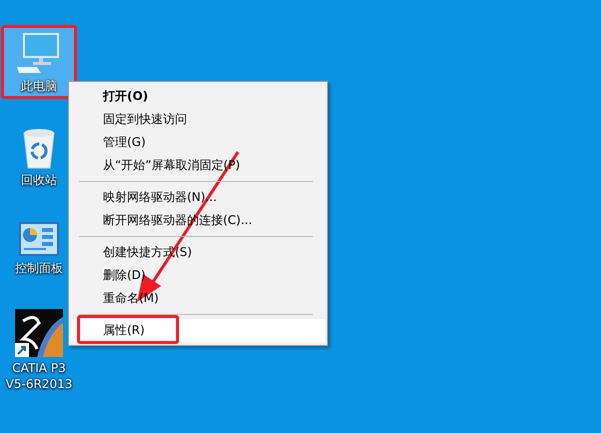 This screenshot has width=601, height=433. I want to click on control-panel-icon, so click(39, 239).